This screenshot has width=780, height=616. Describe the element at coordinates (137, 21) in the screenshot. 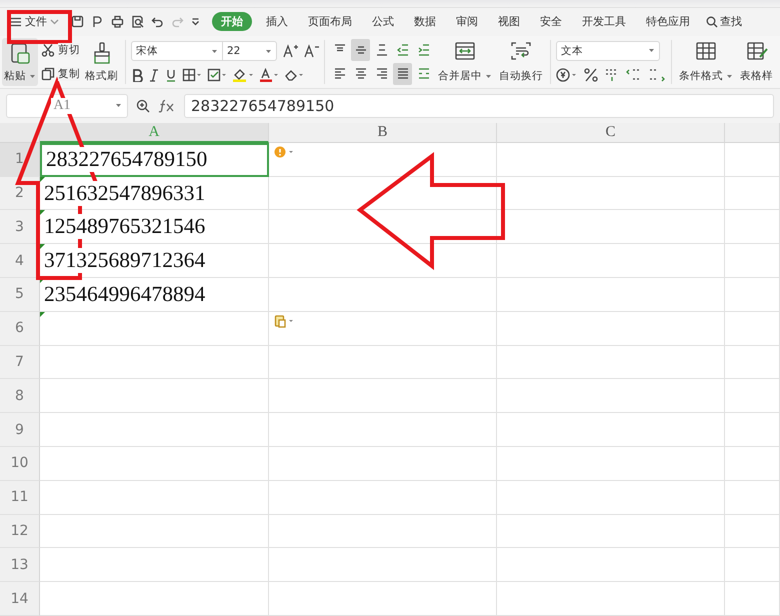

I see `preview-icon` at that location.